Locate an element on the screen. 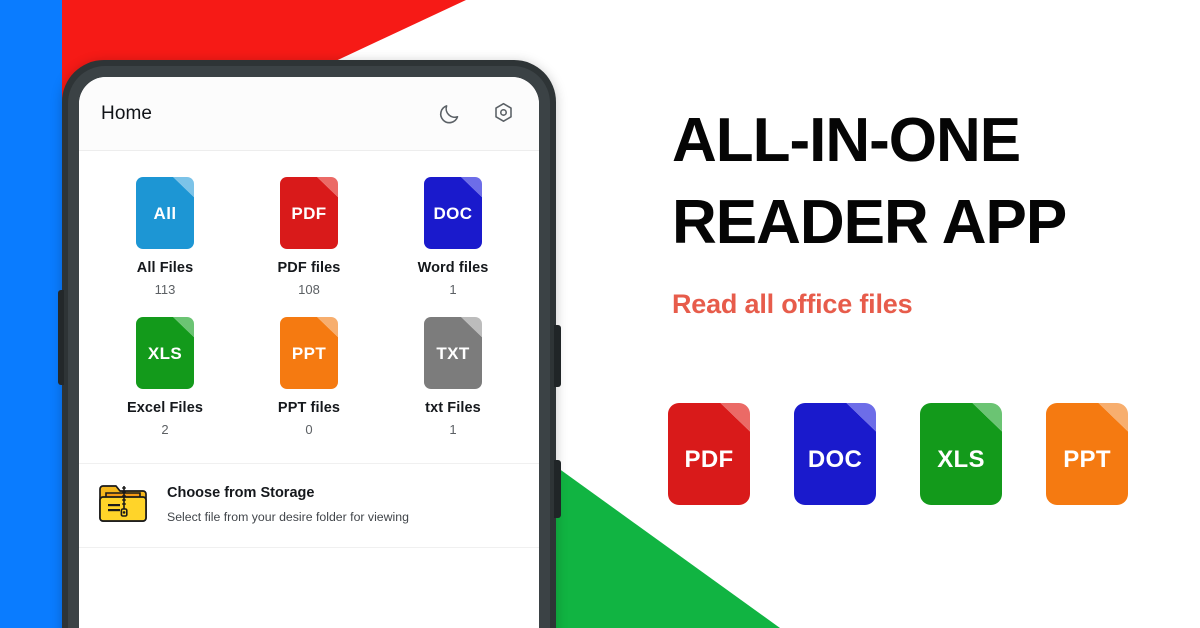 This screenshot has width=1200, height=628. badge-glyph: PPT is located at coordinates (1087, 460).